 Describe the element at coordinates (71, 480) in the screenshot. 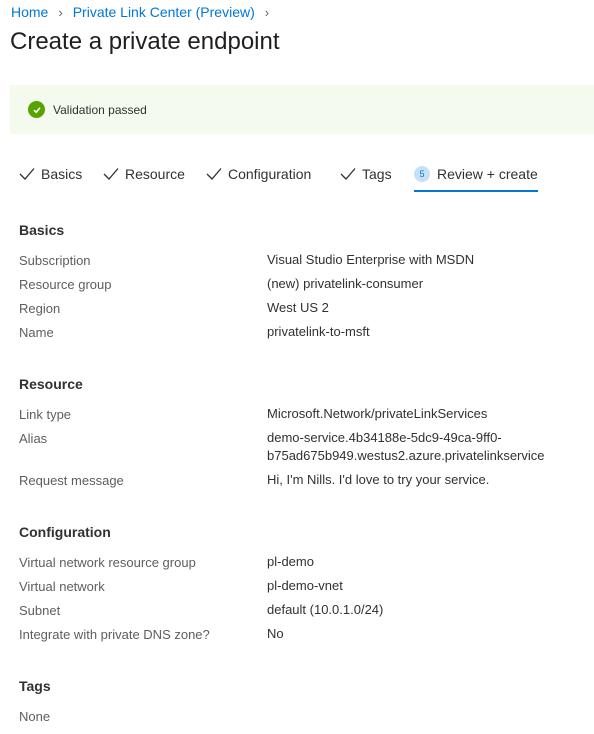

I see `field-label-request-message: Request message` at that location.